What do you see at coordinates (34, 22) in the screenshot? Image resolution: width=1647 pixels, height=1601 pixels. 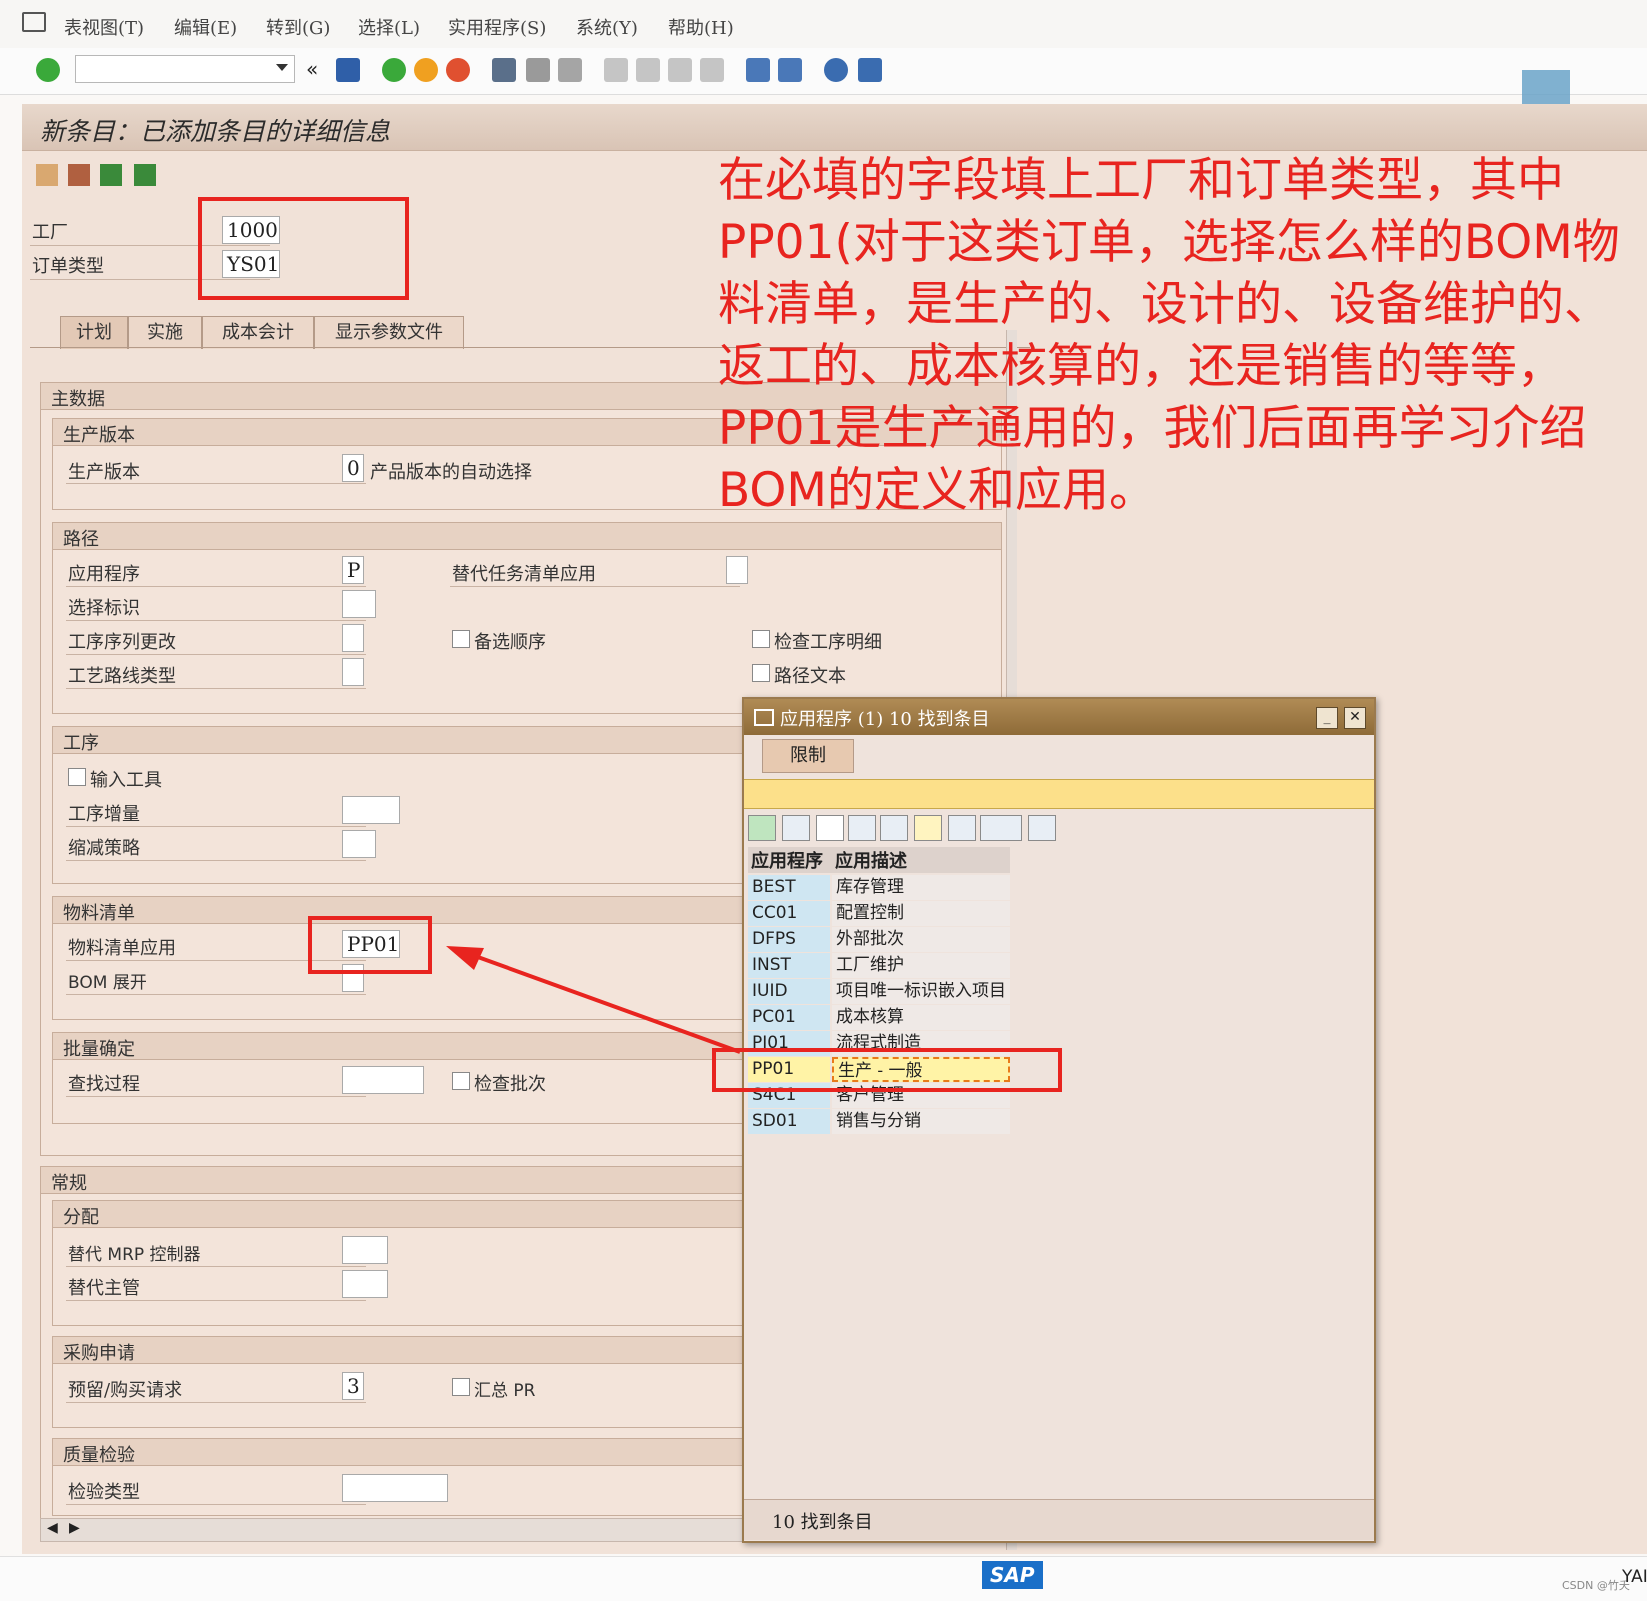 I see `menu-icon` at bounding box center [34, 22].